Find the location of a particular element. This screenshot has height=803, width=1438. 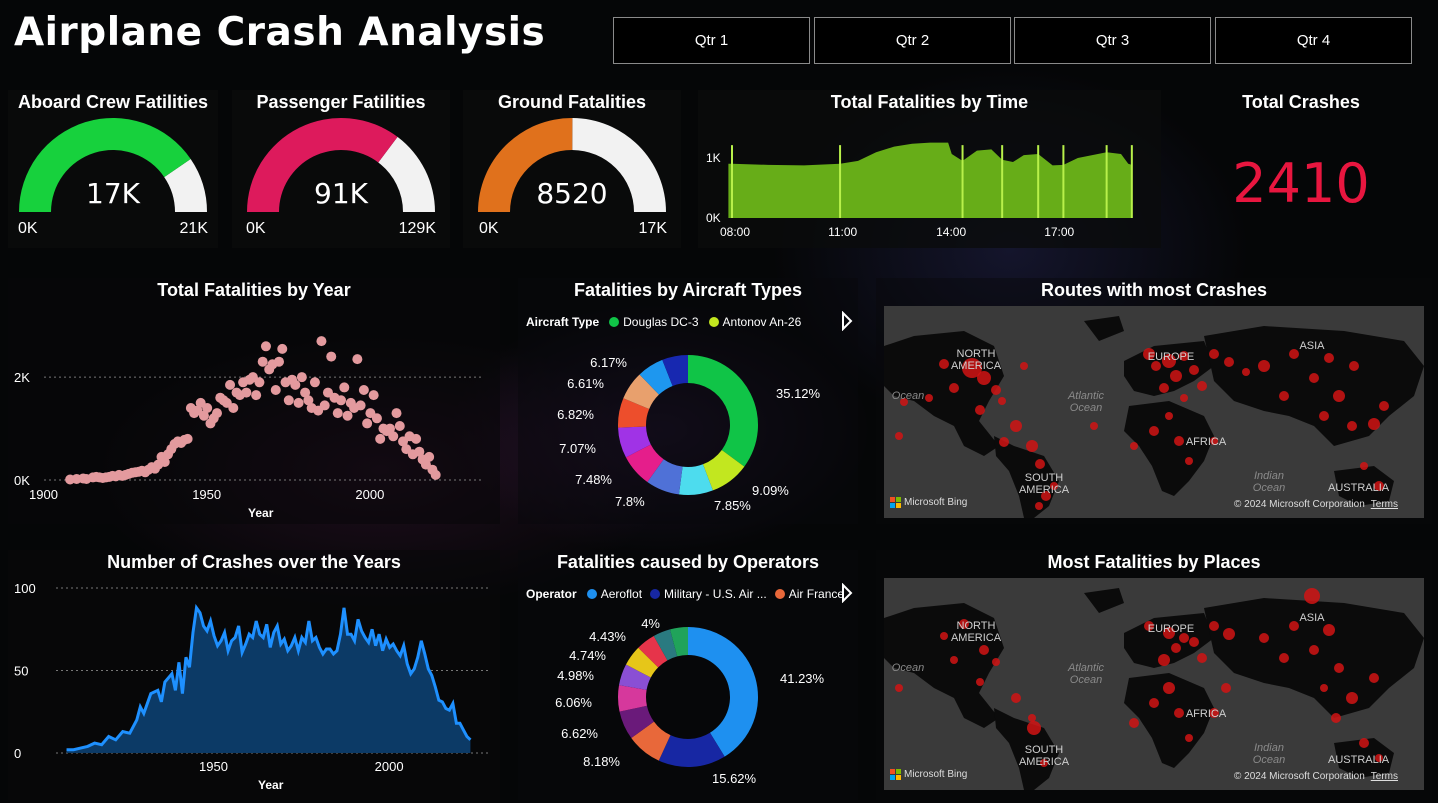

terms-link: Terms is located at coordinates (1384, 776).